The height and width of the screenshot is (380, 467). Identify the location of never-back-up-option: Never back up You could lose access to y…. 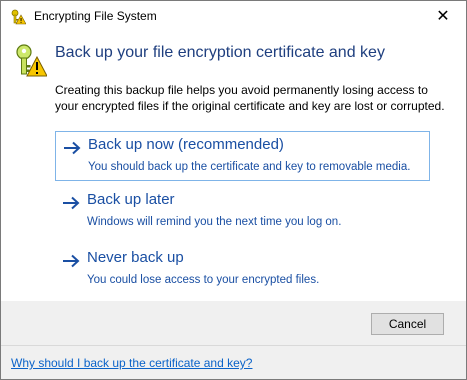
(242, 270).